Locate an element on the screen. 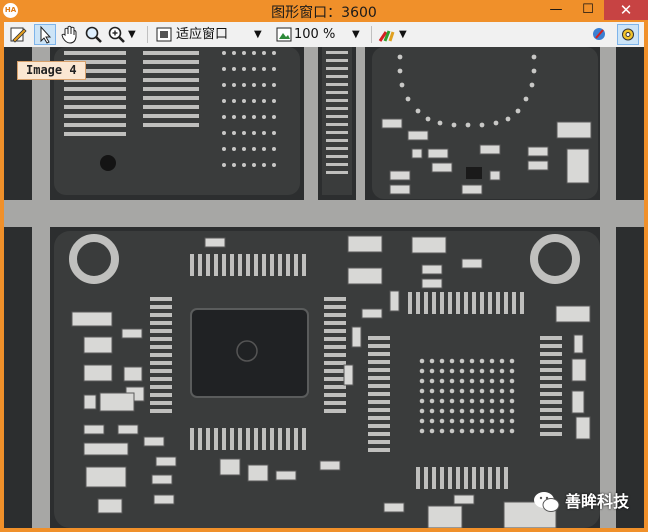  zoom-percent-icon-button is located at coordinates (284, 34).